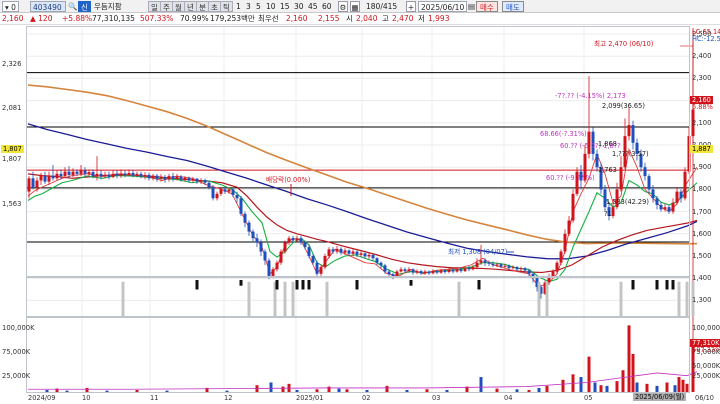 The width and height of the screenshot is (720, 404). I want to click on price-left-2081: 2,081, so click(12, 108).